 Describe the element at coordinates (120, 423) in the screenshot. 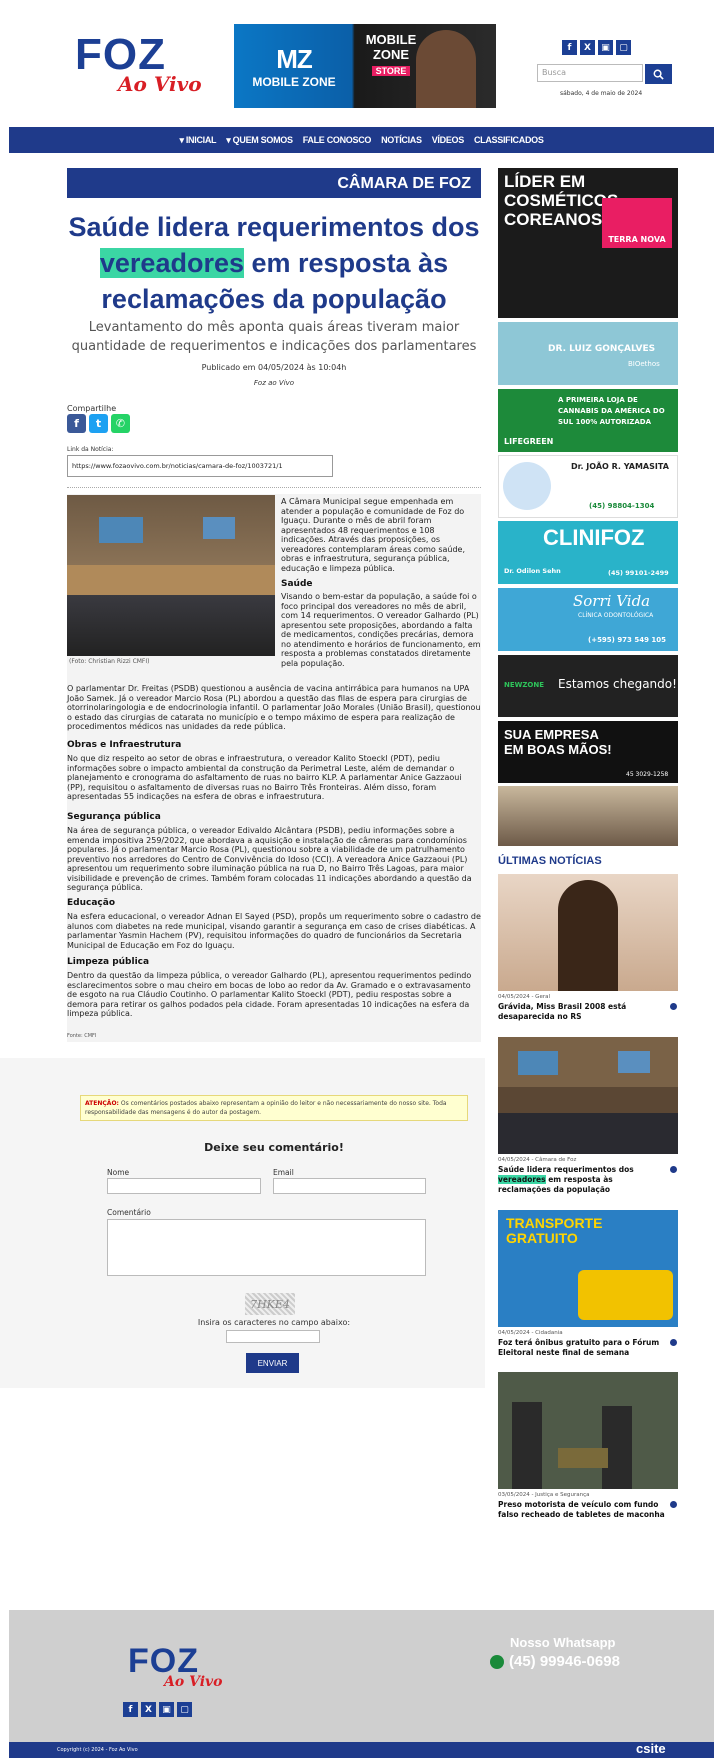

I see `whatsapp-share-icon: ✆` at that location.